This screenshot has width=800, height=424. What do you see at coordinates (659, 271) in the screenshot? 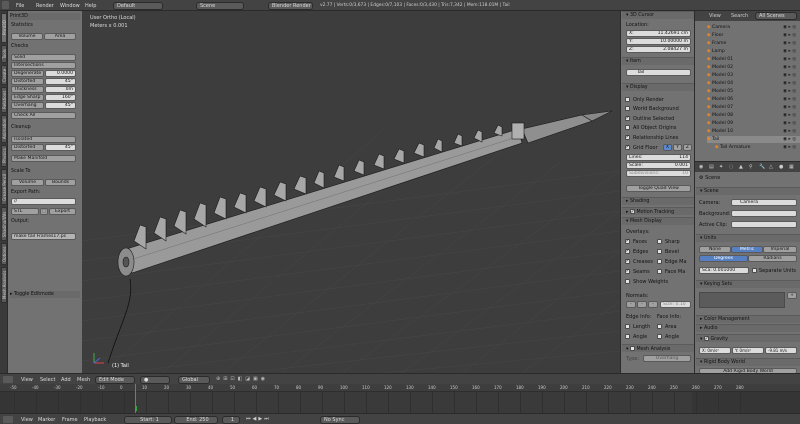
I see `face-marks-checkbox` at bounding box center [659, 271].